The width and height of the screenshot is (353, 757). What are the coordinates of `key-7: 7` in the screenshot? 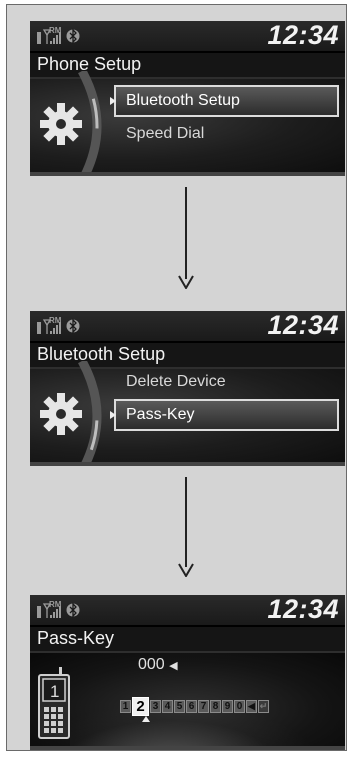 It's located at (203, 706).